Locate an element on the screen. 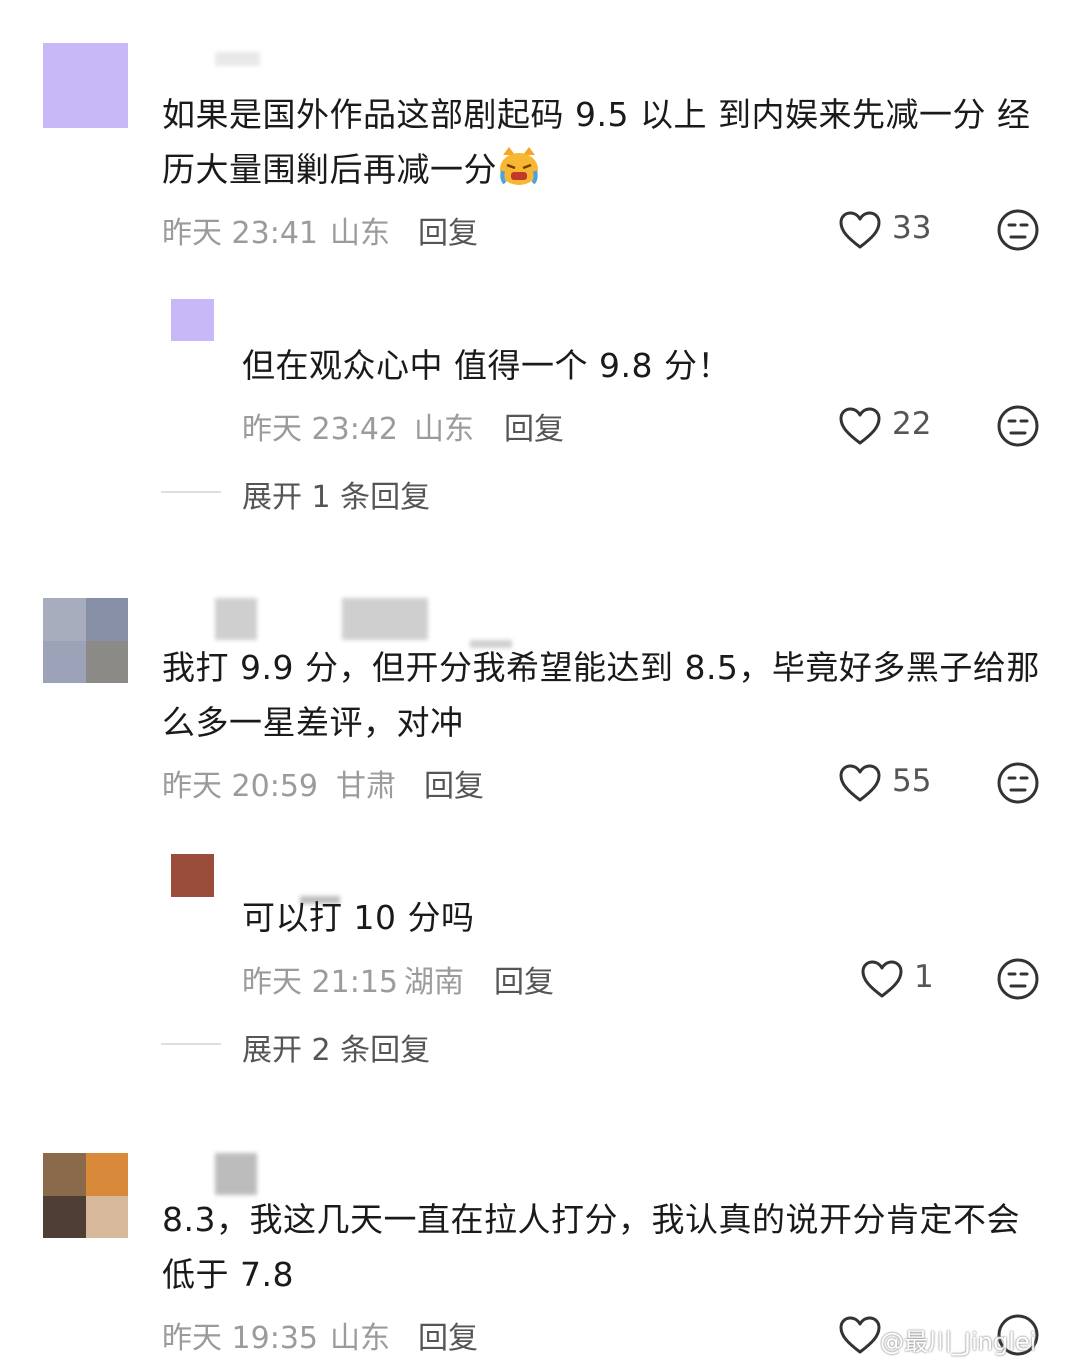 The height and width of the screenshot is (1366, 1080). reply-text: 可以打 10 分吗 is located at coordinates (358, 917).